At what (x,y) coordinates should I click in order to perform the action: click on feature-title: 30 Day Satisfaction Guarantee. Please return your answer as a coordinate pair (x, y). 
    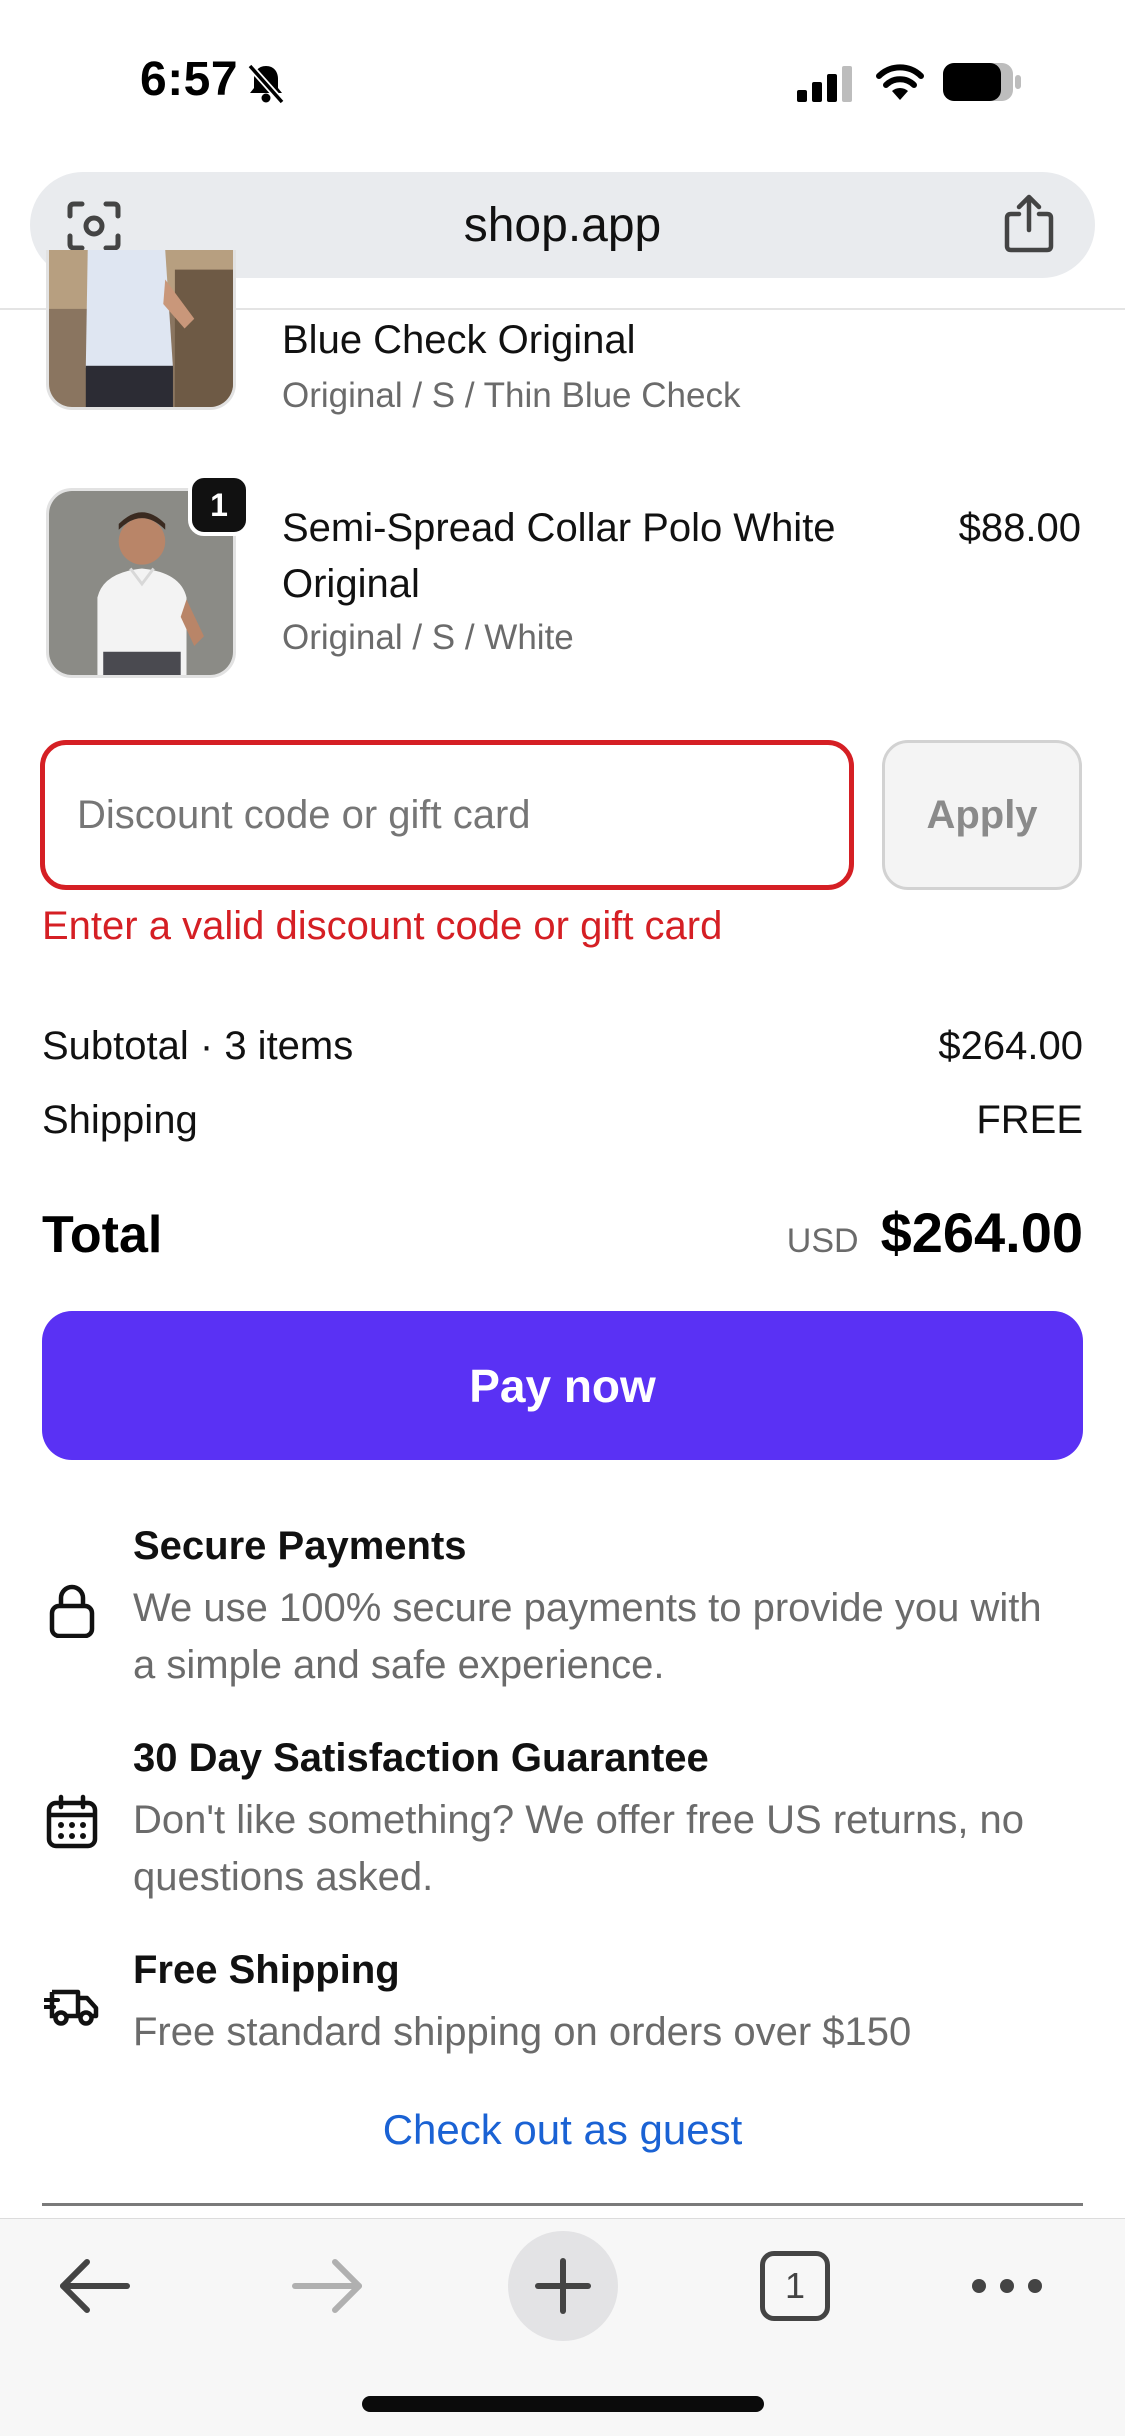
    Looking at the image, I should click on (421, 1758).